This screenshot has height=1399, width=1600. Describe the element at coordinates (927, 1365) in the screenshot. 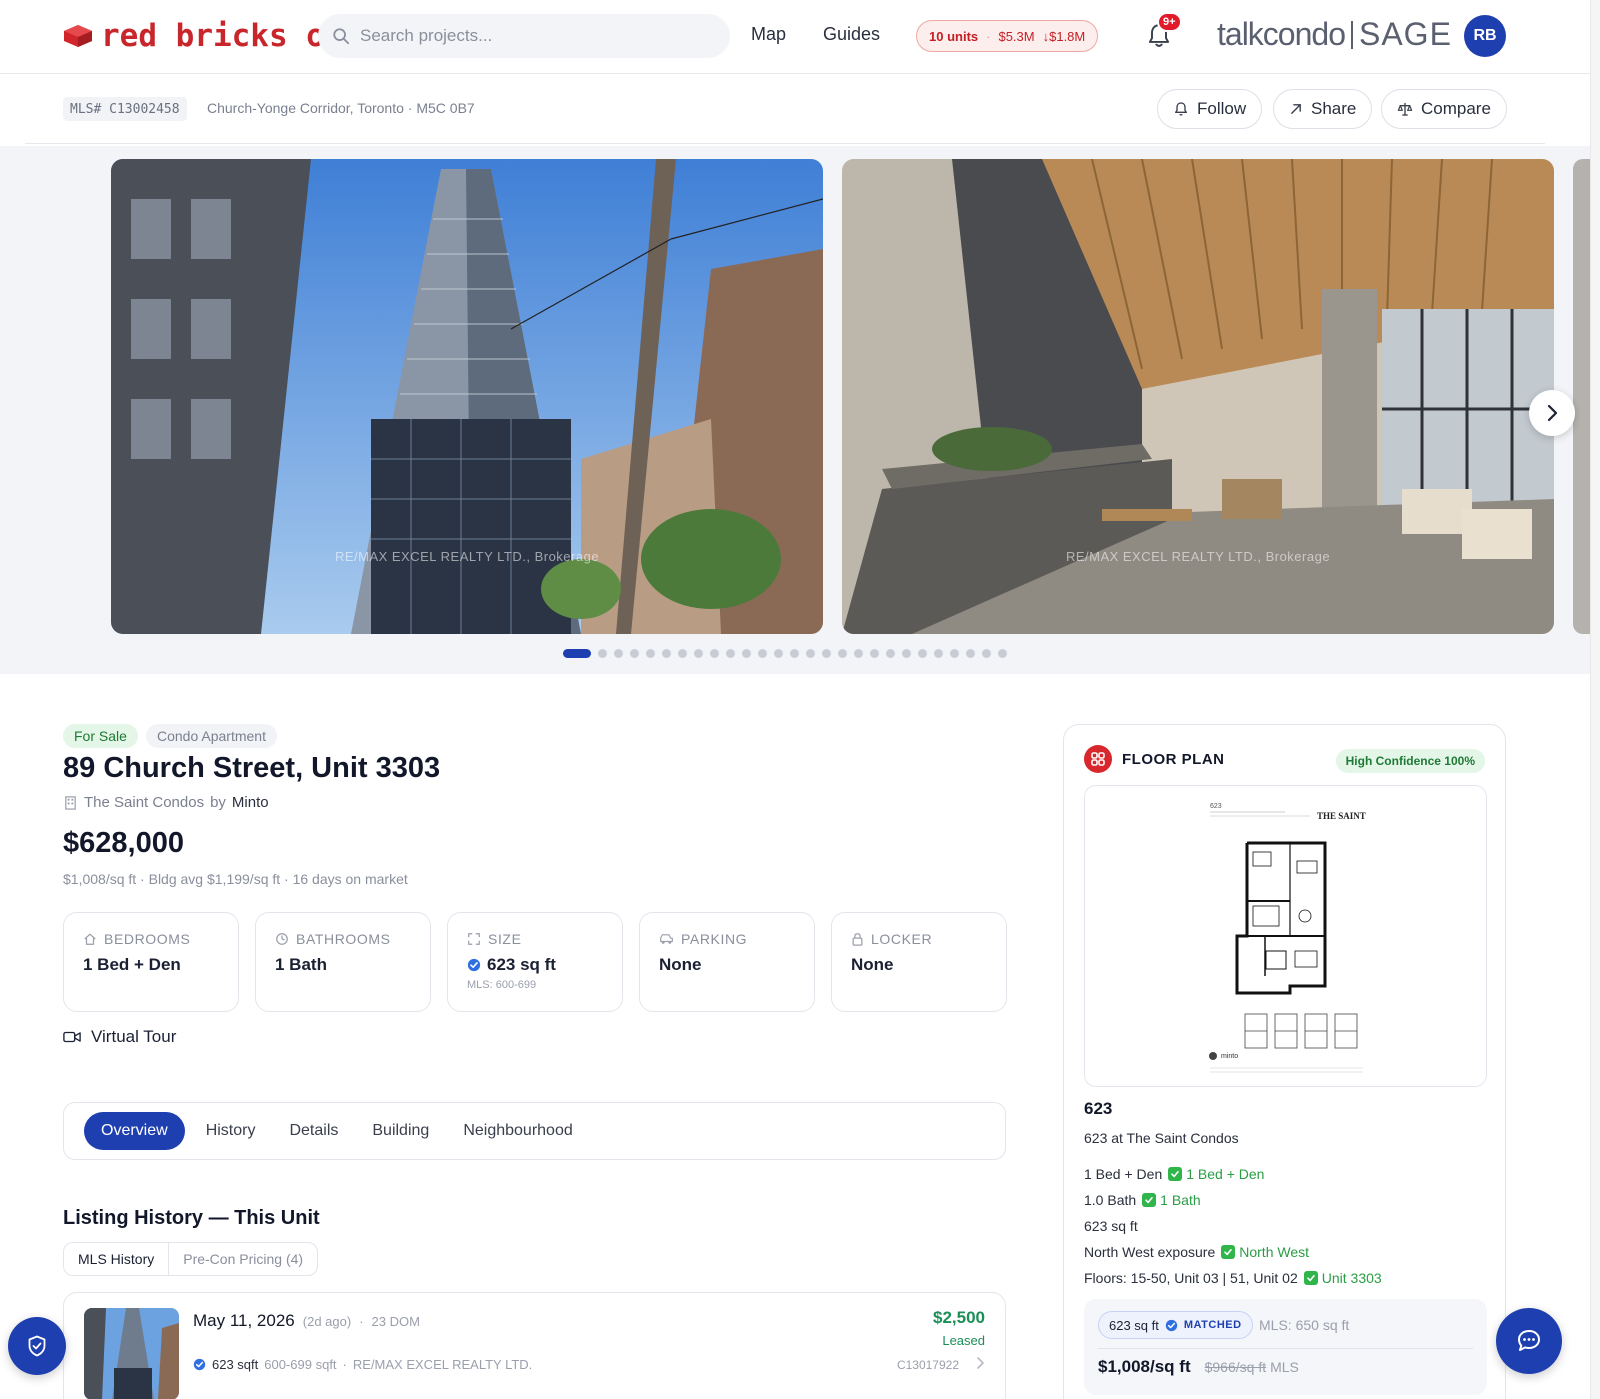

I see `history-mls: C13017922` at that location.